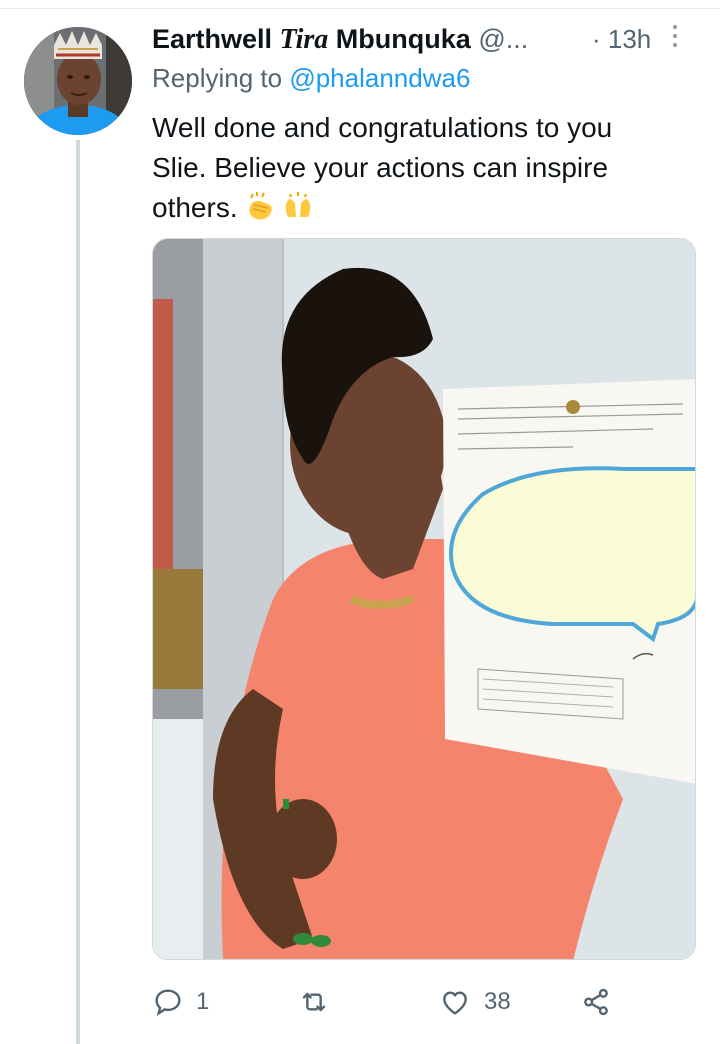  What do you see at coordinates (298, 212) in the screenshot?
I see `raising-hands-icon` at bounding box center [298, 212].